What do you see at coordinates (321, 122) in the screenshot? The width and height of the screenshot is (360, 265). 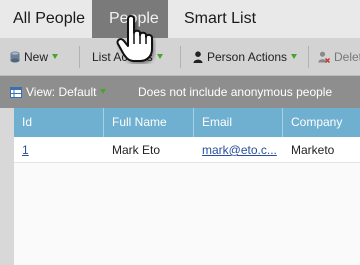 I see `column-header-company: Company` at bounding box center [321, 122].